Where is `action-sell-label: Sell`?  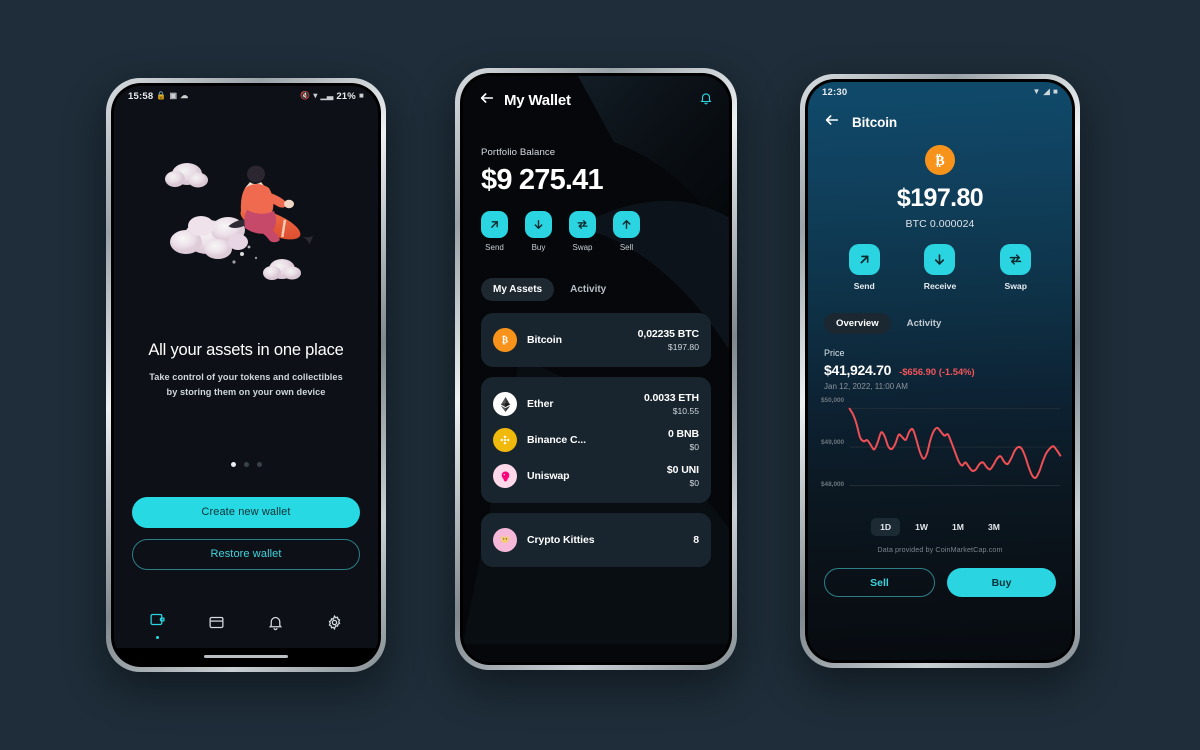 action-sell-label: Sell is located at coordinates (626, 247).